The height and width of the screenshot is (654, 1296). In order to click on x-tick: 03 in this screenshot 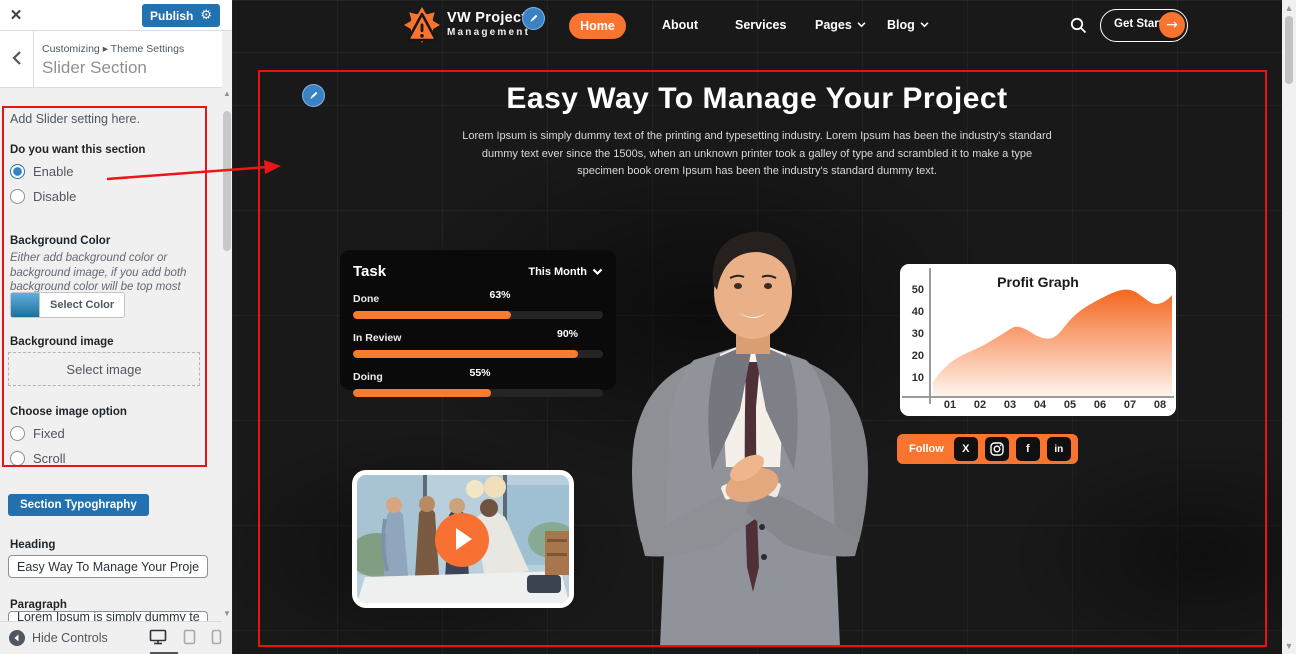, I will do `click(1010, 405)`.